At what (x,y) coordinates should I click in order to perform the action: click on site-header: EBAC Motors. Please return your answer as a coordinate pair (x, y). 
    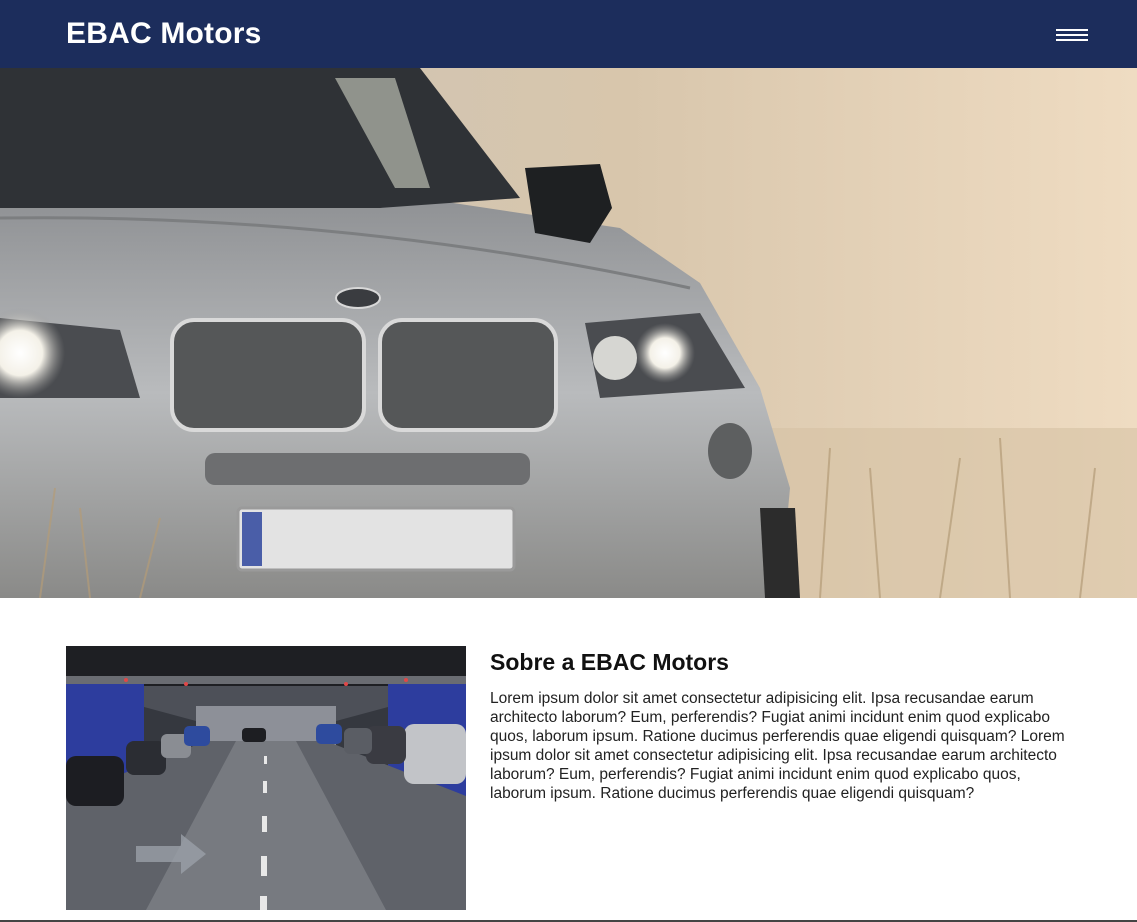
    Looking at the image, I should click on (568, 34).